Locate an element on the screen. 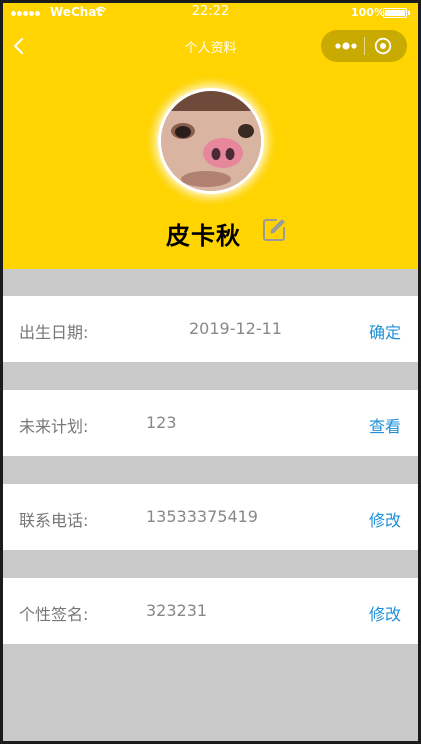  edit-signature-button: 修改 is located at coordinates (385, 613).